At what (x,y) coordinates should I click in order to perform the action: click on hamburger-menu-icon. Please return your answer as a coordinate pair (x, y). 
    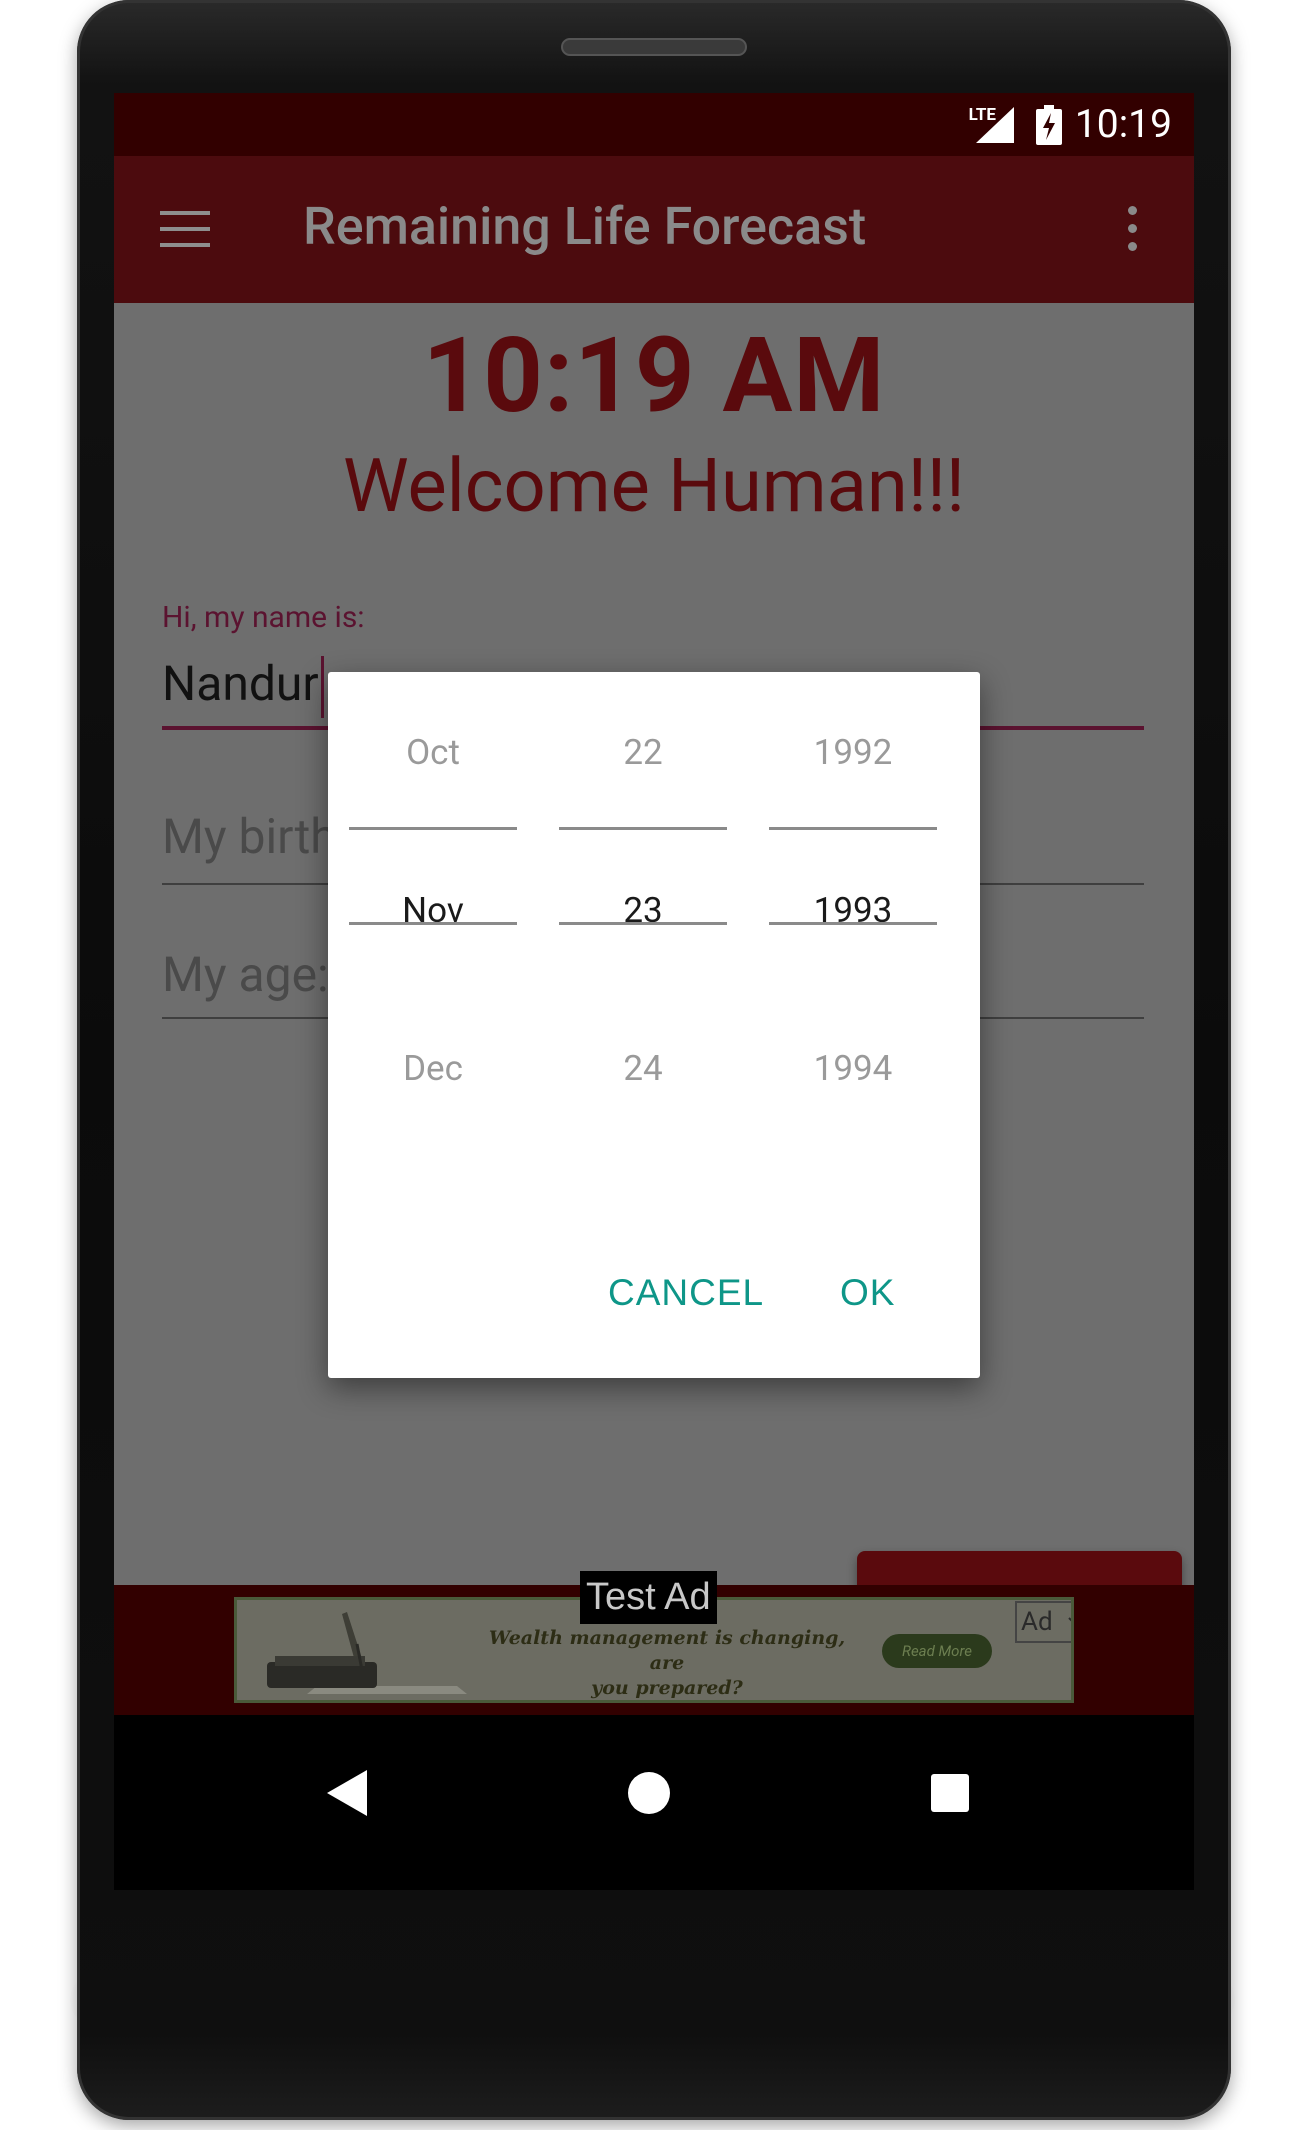
    Looking at the image, I should click on (185, 230).